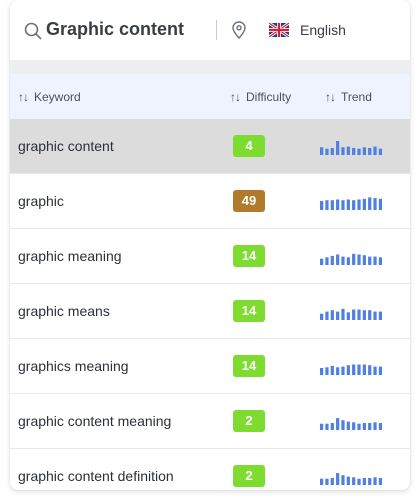  I want to click on table-row: graphic content 4, so click(210, 146).